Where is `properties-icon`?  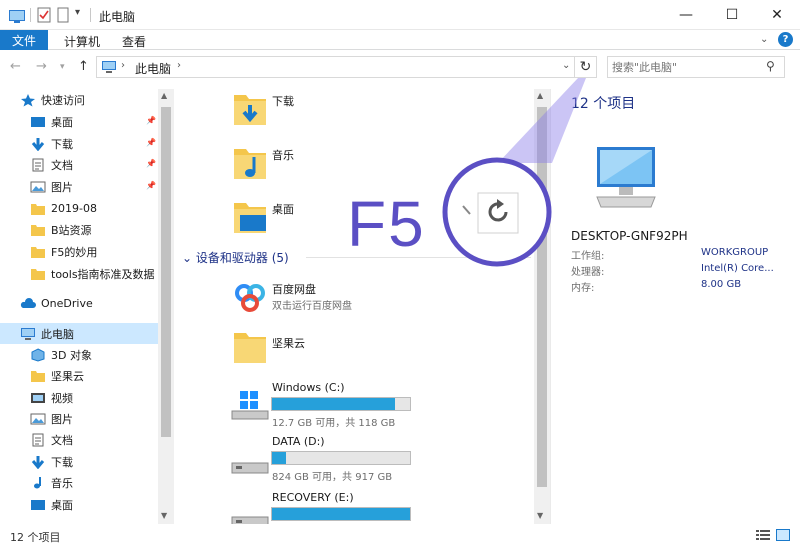
properties-icon is located at coordinates (44, 15).